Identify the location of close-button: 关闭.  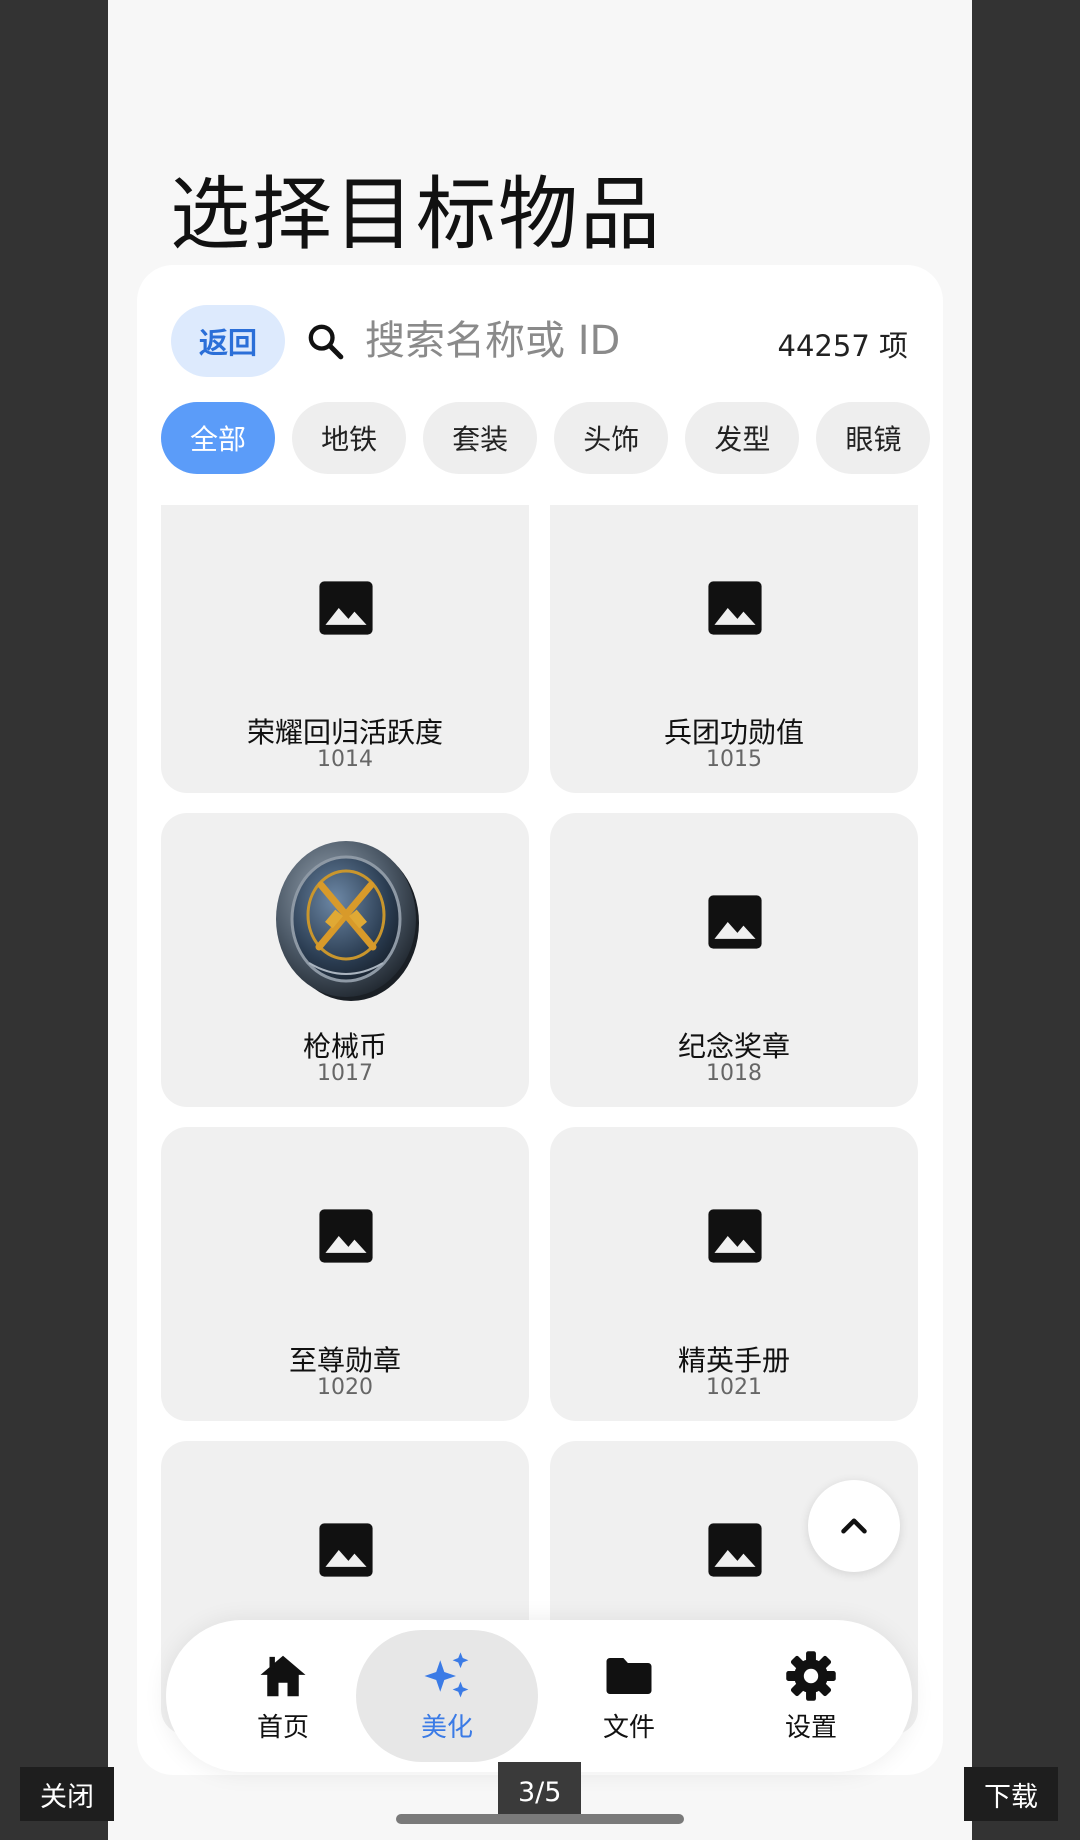
(67, 1794).